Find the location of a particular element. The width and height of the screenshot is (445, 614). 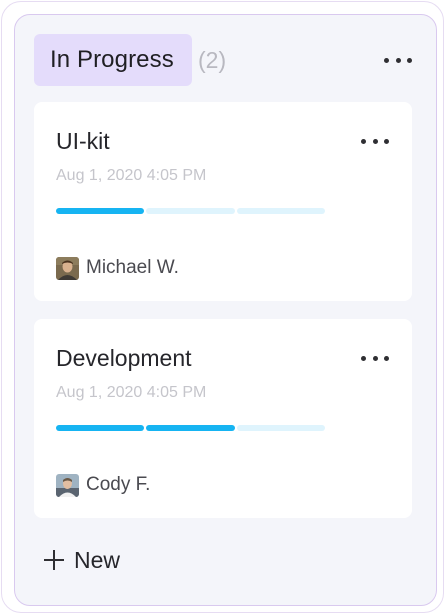

card-count: (2) is located at coordinates (212, 60).